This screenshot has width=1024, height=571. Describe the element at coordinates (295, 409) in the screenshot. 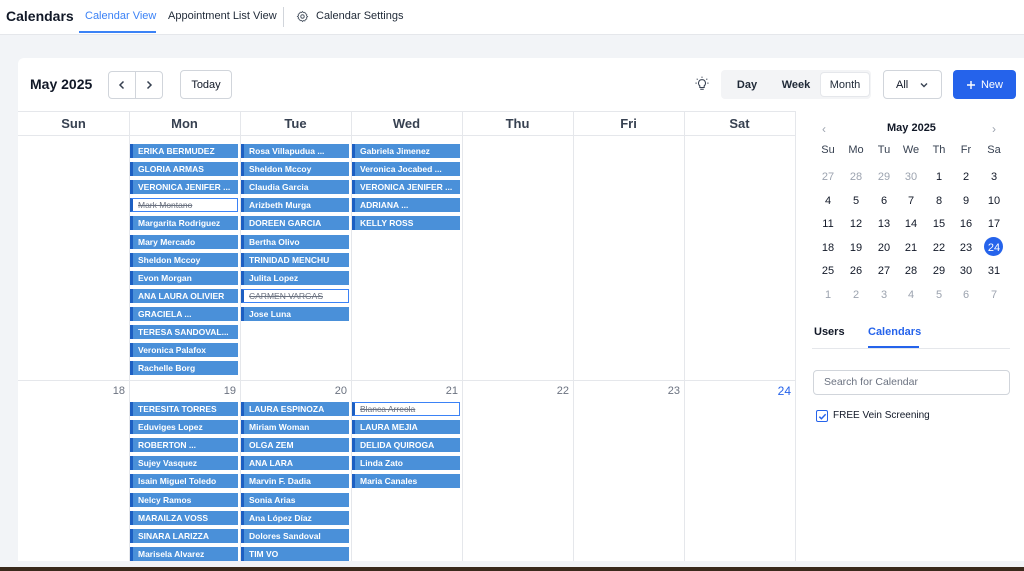

I see `appointment-event: LAURA ESPINOZA` at that location.